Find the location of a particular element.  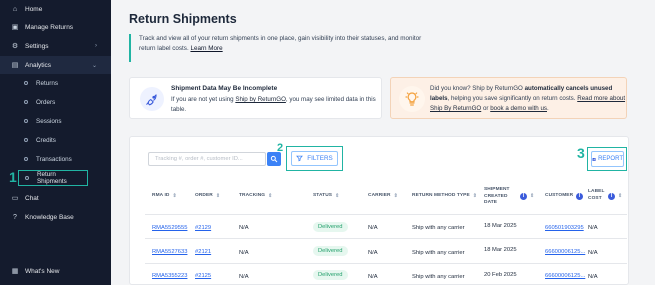

report-label: REPORT is located at coordinates (610, 159).